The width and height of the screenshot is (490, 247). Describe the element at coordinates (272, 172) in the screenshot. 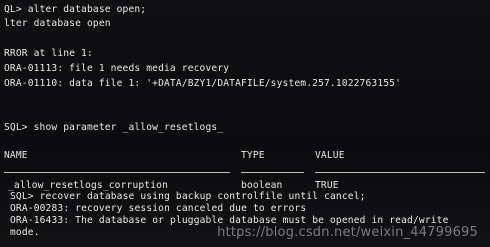

I see `table-divider-type` at that location.